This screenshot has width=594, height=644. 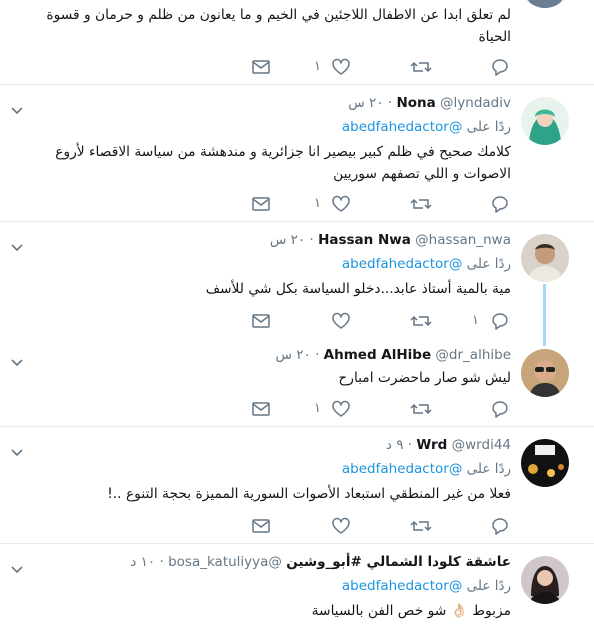 What do you see at coordinates (225, 562) in the screenshot?
I see `user-handle: @bosa_katuliyya` at bounding box center [225, 562].